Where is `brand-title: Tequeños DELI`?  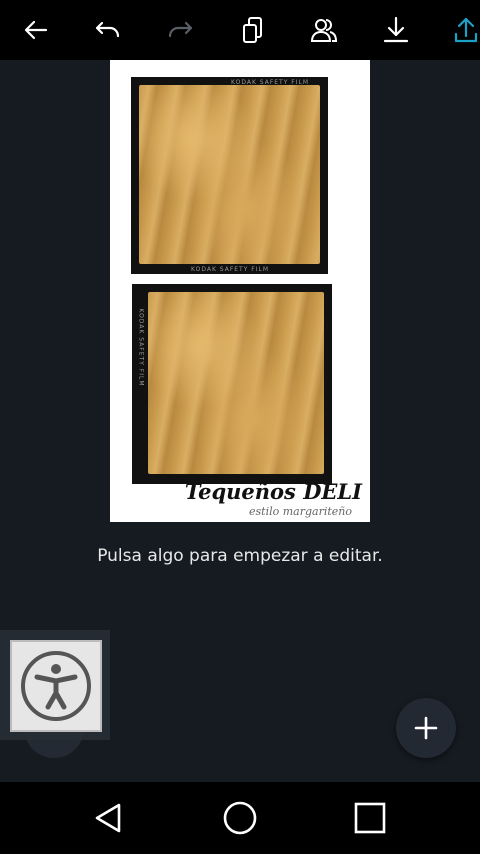 brand-title: Tequeños DELI is located at coordinates (273, 491).